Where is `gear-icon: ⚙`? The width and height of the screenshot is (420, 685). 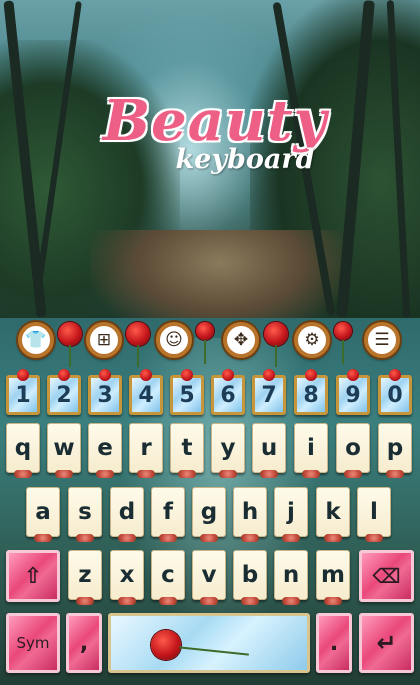
gear-icon: ⚙ is located at coordinates (312, 339).